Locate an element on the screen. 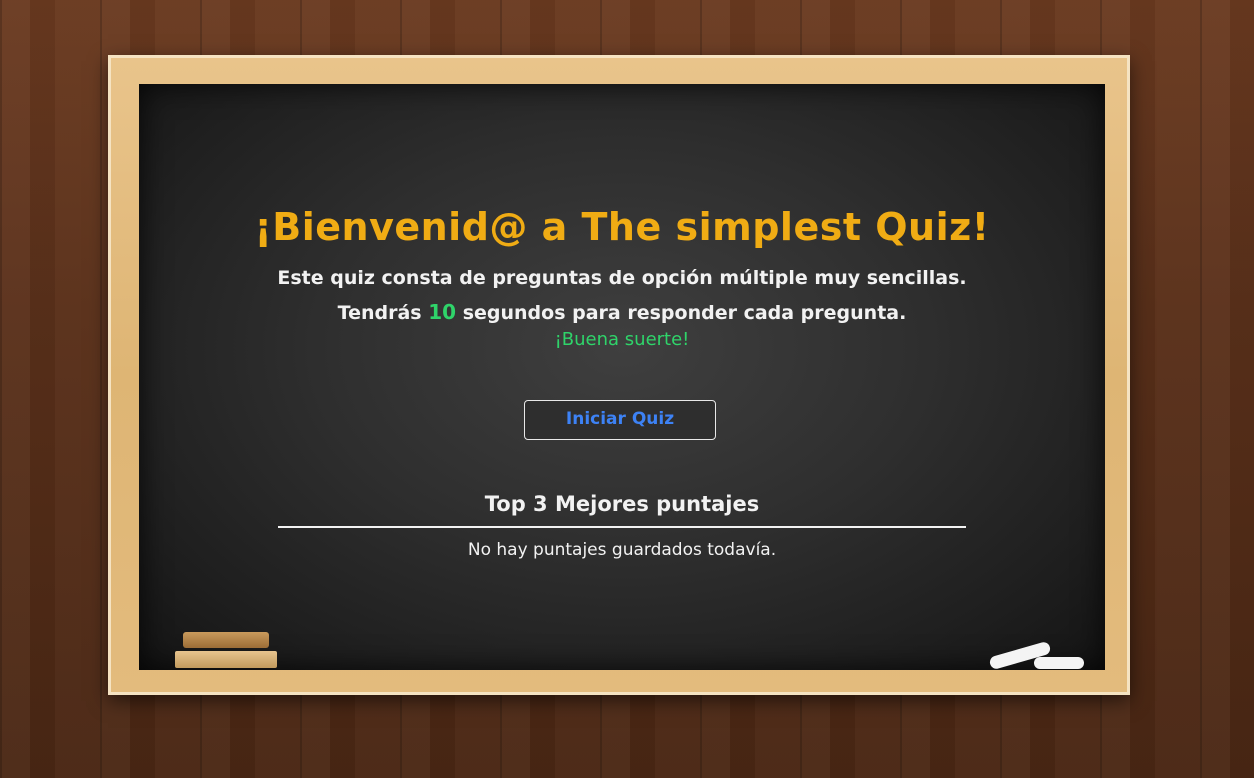  eraser-top is located at coordinates (226, 640).